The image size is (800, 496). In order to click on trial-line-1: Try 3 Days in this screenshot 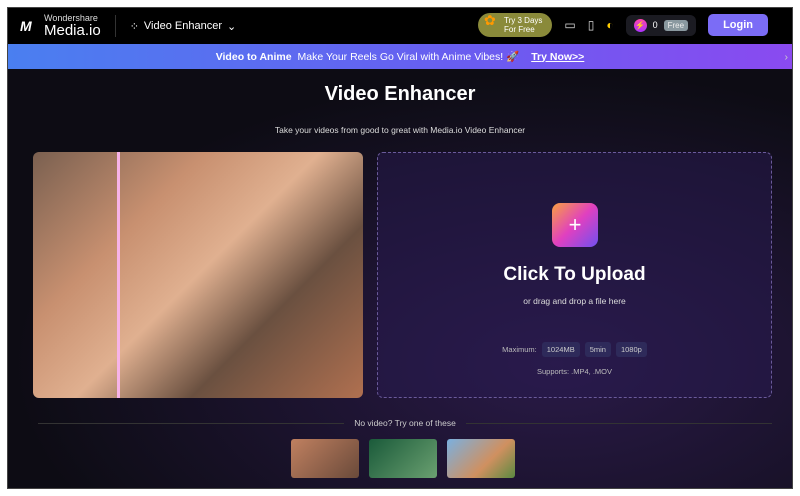, I will do `click(523, 20)`.